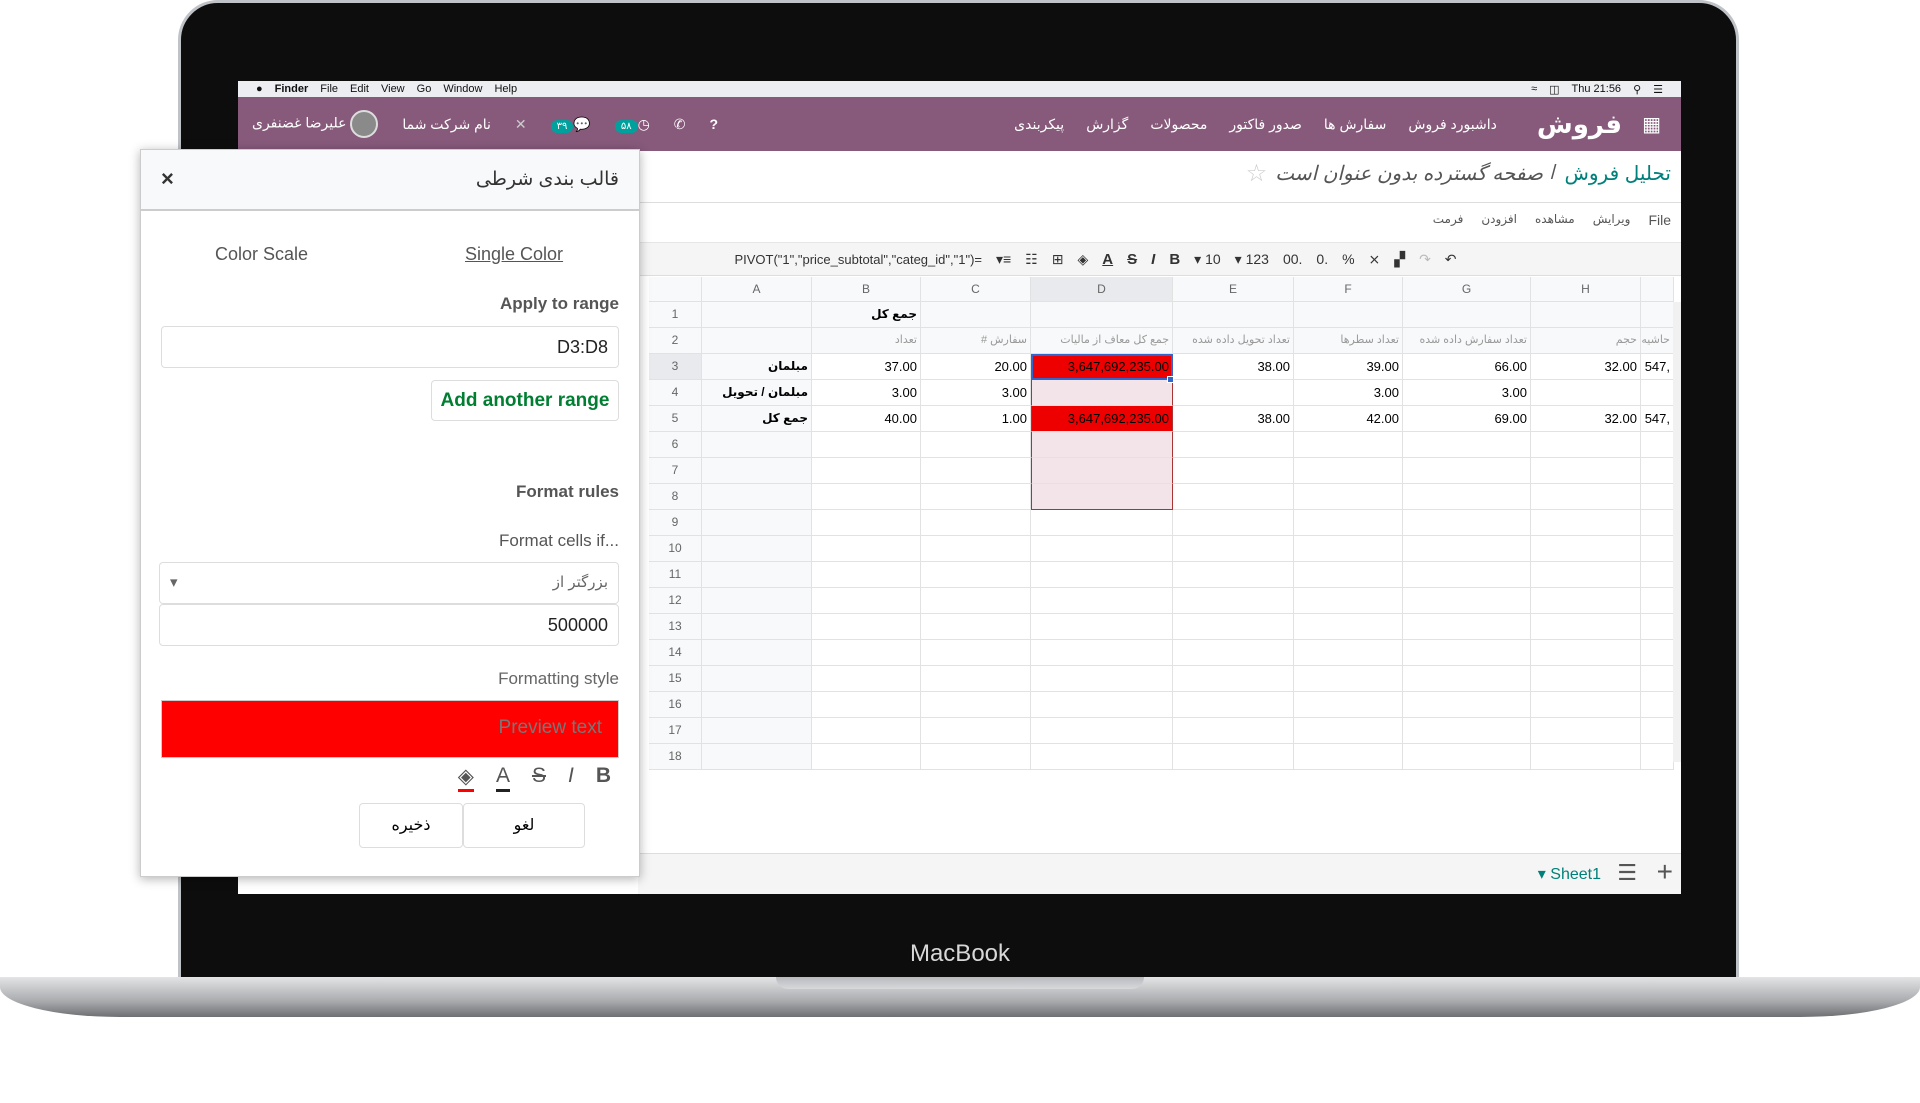  Describe the element at coordinates (1058, 259) in the screenshot. I see `borders-icon: ⊞` at that location.